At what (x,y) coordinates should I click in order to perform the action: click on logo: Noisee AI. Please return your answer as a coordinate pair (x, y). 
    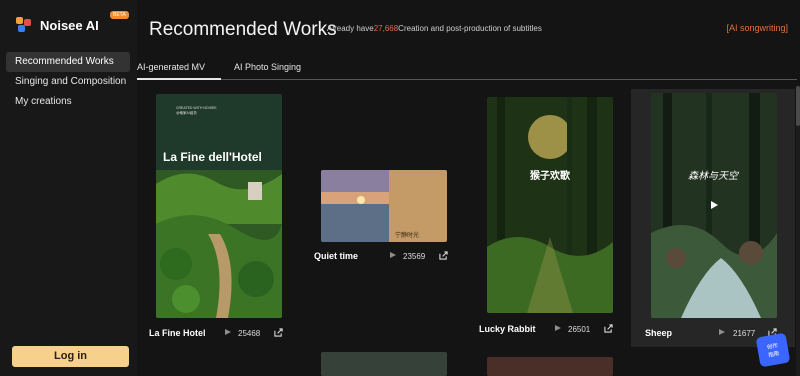
    Looking at the image, I should click on (57, 25).